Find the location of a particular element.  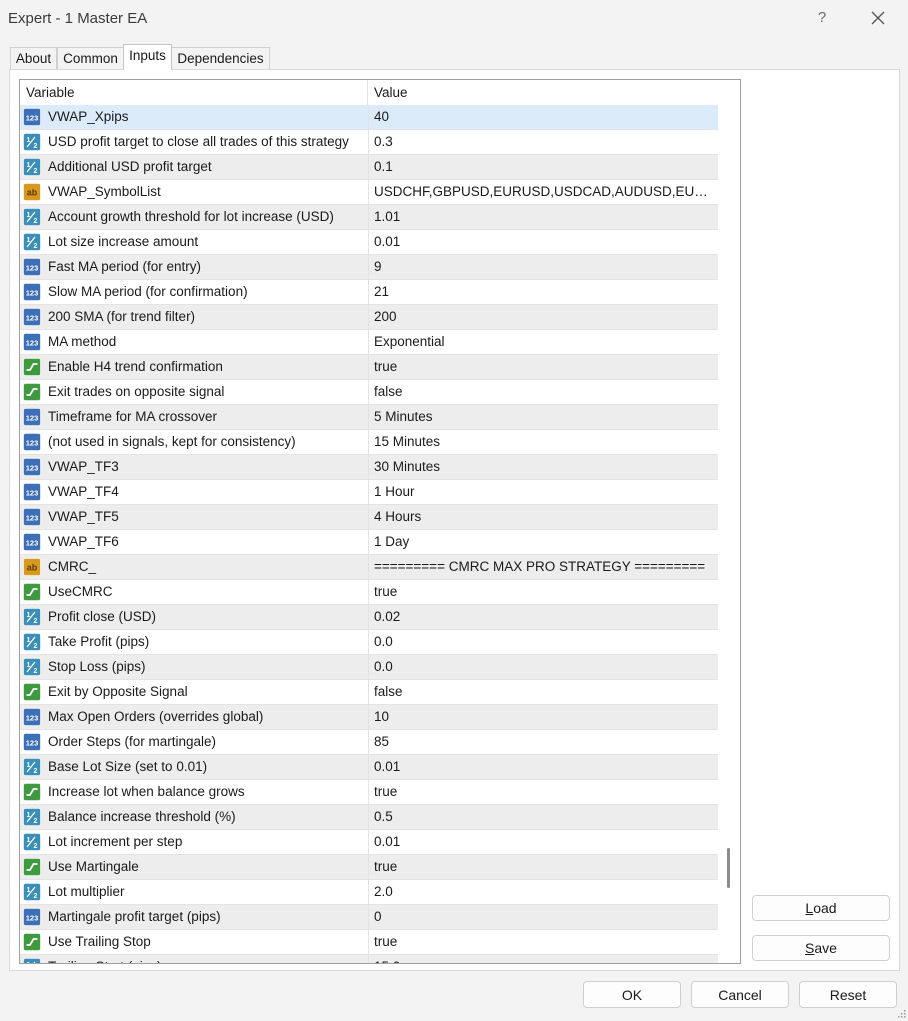

table-row: UseCMRC true is located at coordinates (369, 592).